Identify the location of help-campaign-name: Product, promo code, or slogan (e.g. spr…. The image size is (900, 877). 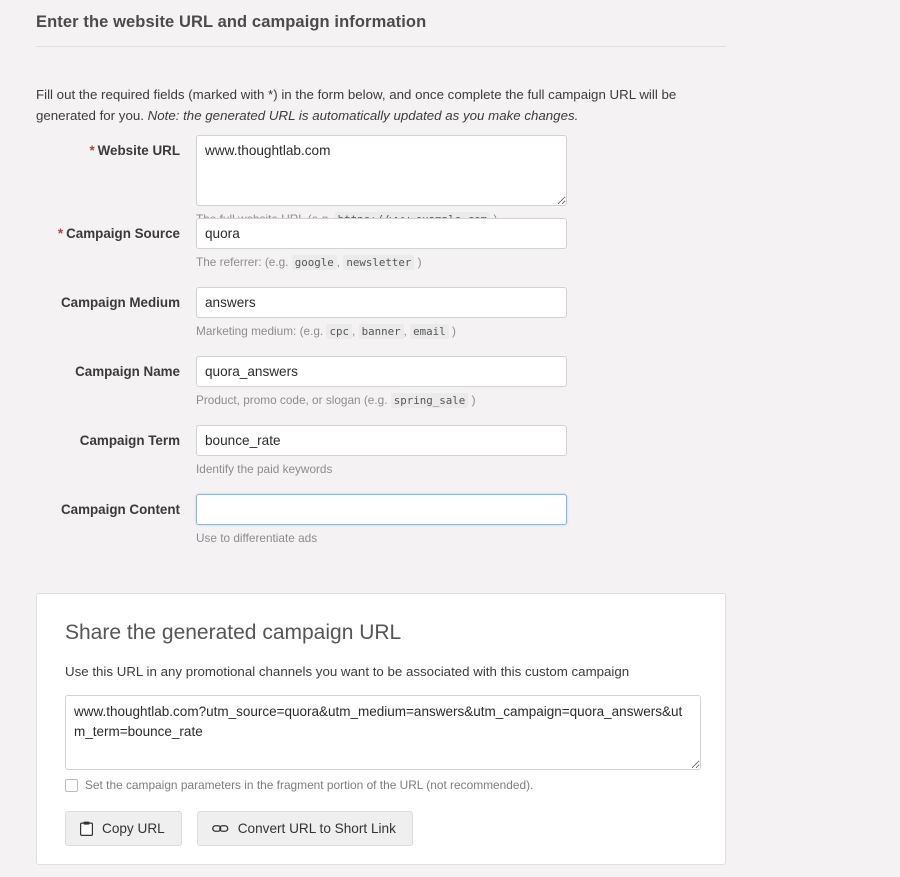
(381, 397).